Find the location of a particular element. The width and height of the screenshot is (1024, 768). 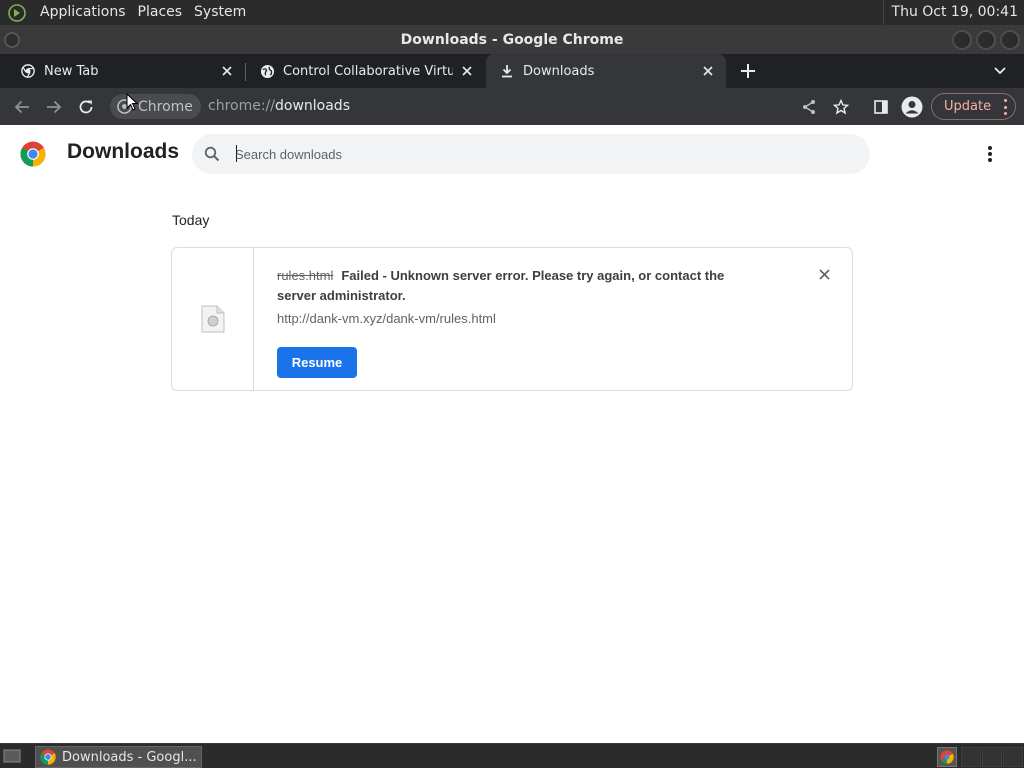

download-url: http://dank-vm.xyz/dank-vm/rules.html is located at coordinates (386, 318).